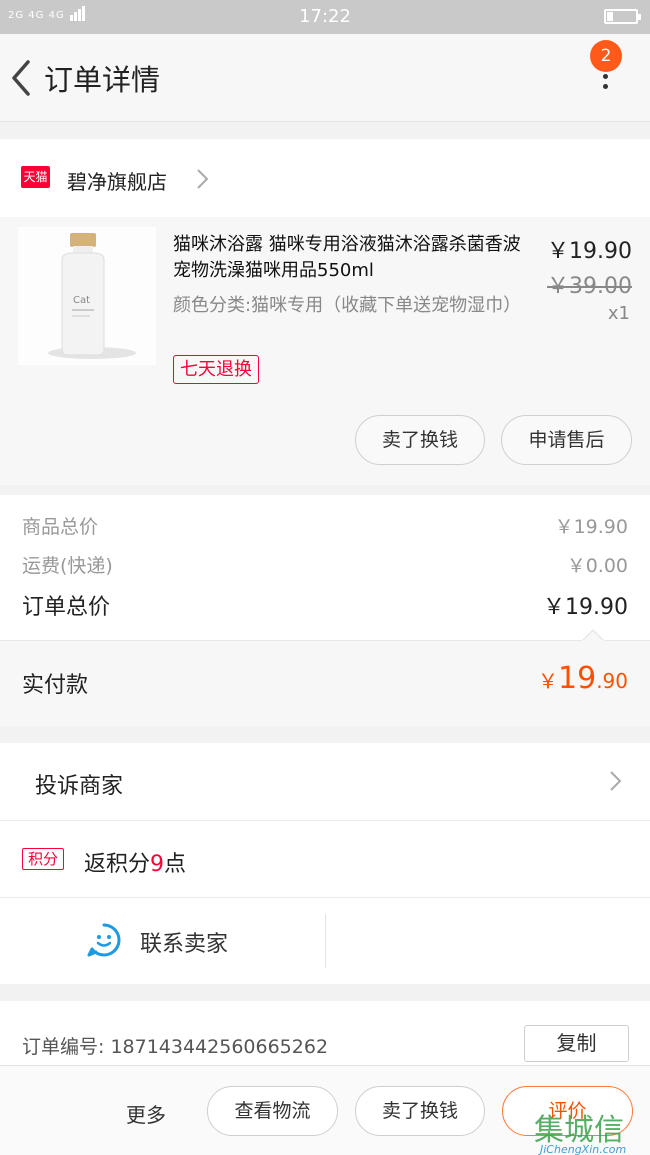 Image resolution: width=650 pixels, height=1155 pixels. I want to click on clock: 17:22, so click(325, 16).